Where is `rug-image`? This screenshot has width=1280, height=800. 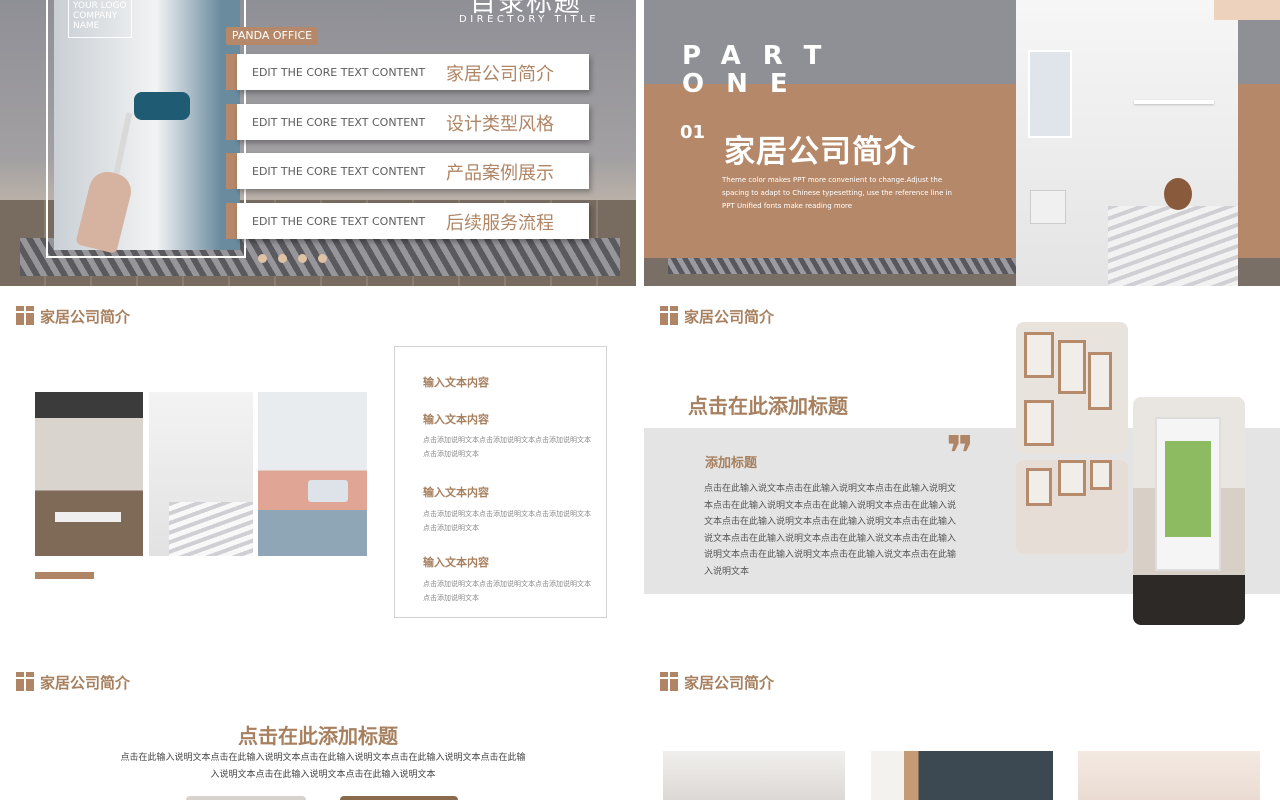 rug-image is located at coordinates (843, 266).